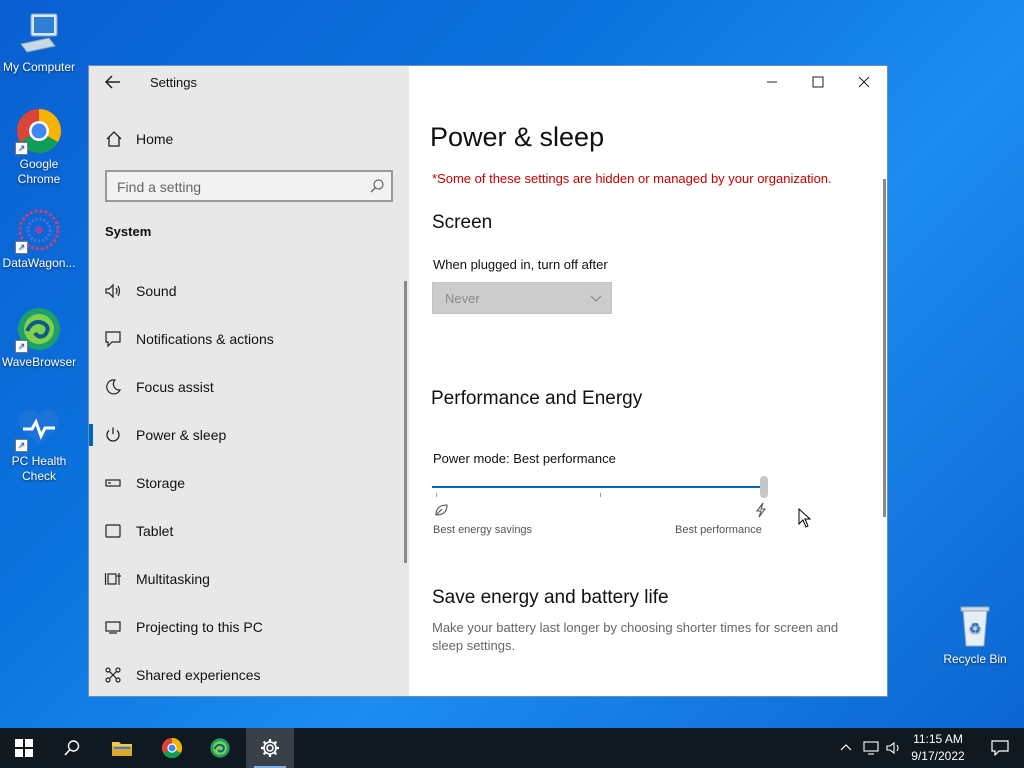  What do you see at coordinates (249, 291) in the screenshot?
I see `sidebar-item-sound: Sound` at bounding box center [249, 291].